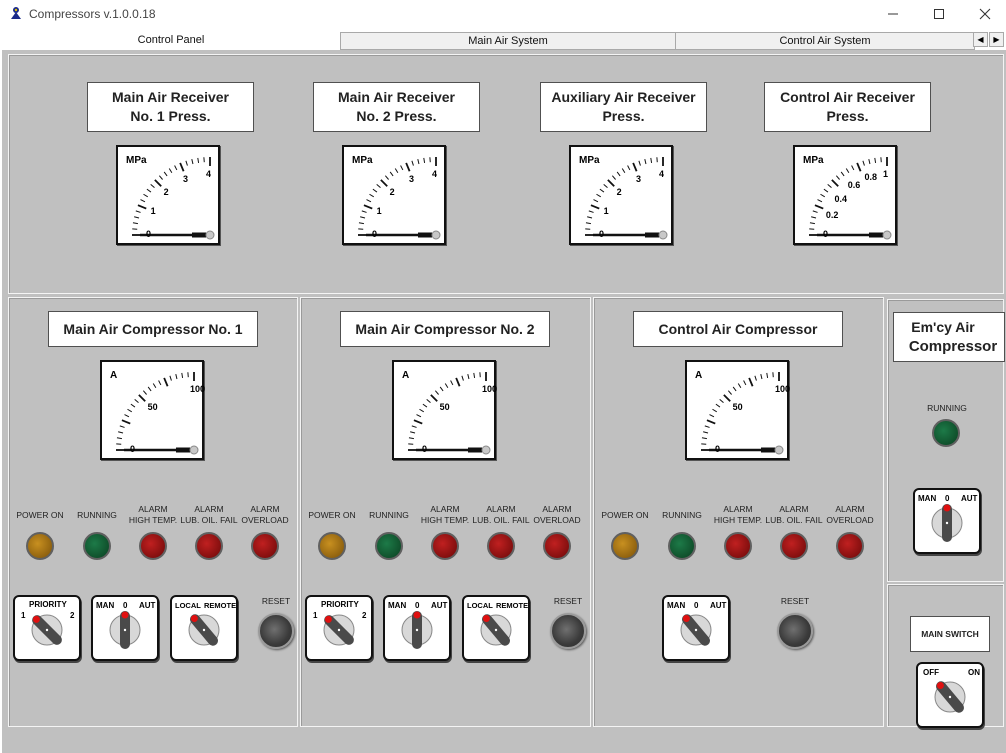 The image size is (1006, 753). I want to click on running-label: RUNNING, so click(97, 515).